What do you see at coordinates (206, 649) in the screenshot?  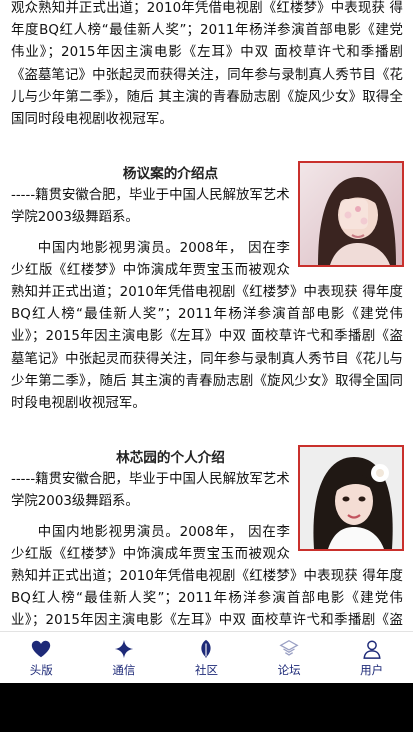 I see `leaf-icon` at bounding box center [206, 649].